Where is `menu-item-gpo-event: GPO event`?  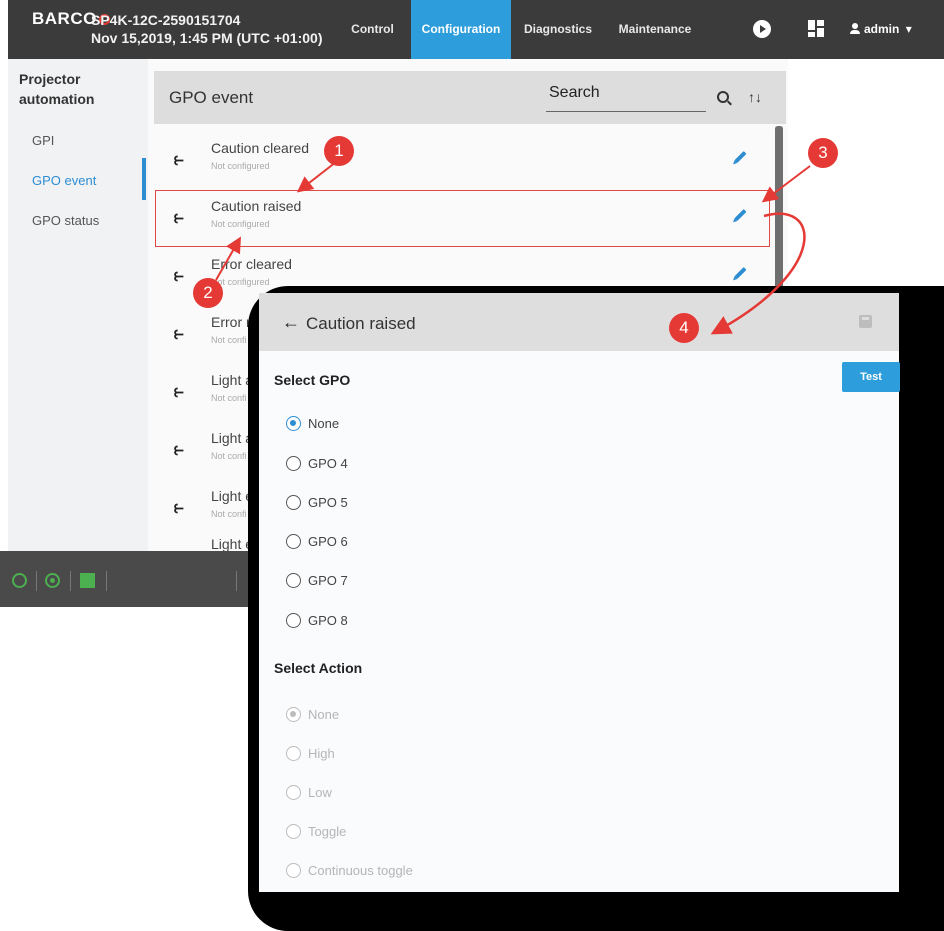
menu-item-gpo-event: GPO event is located at coordinates (64, 180).